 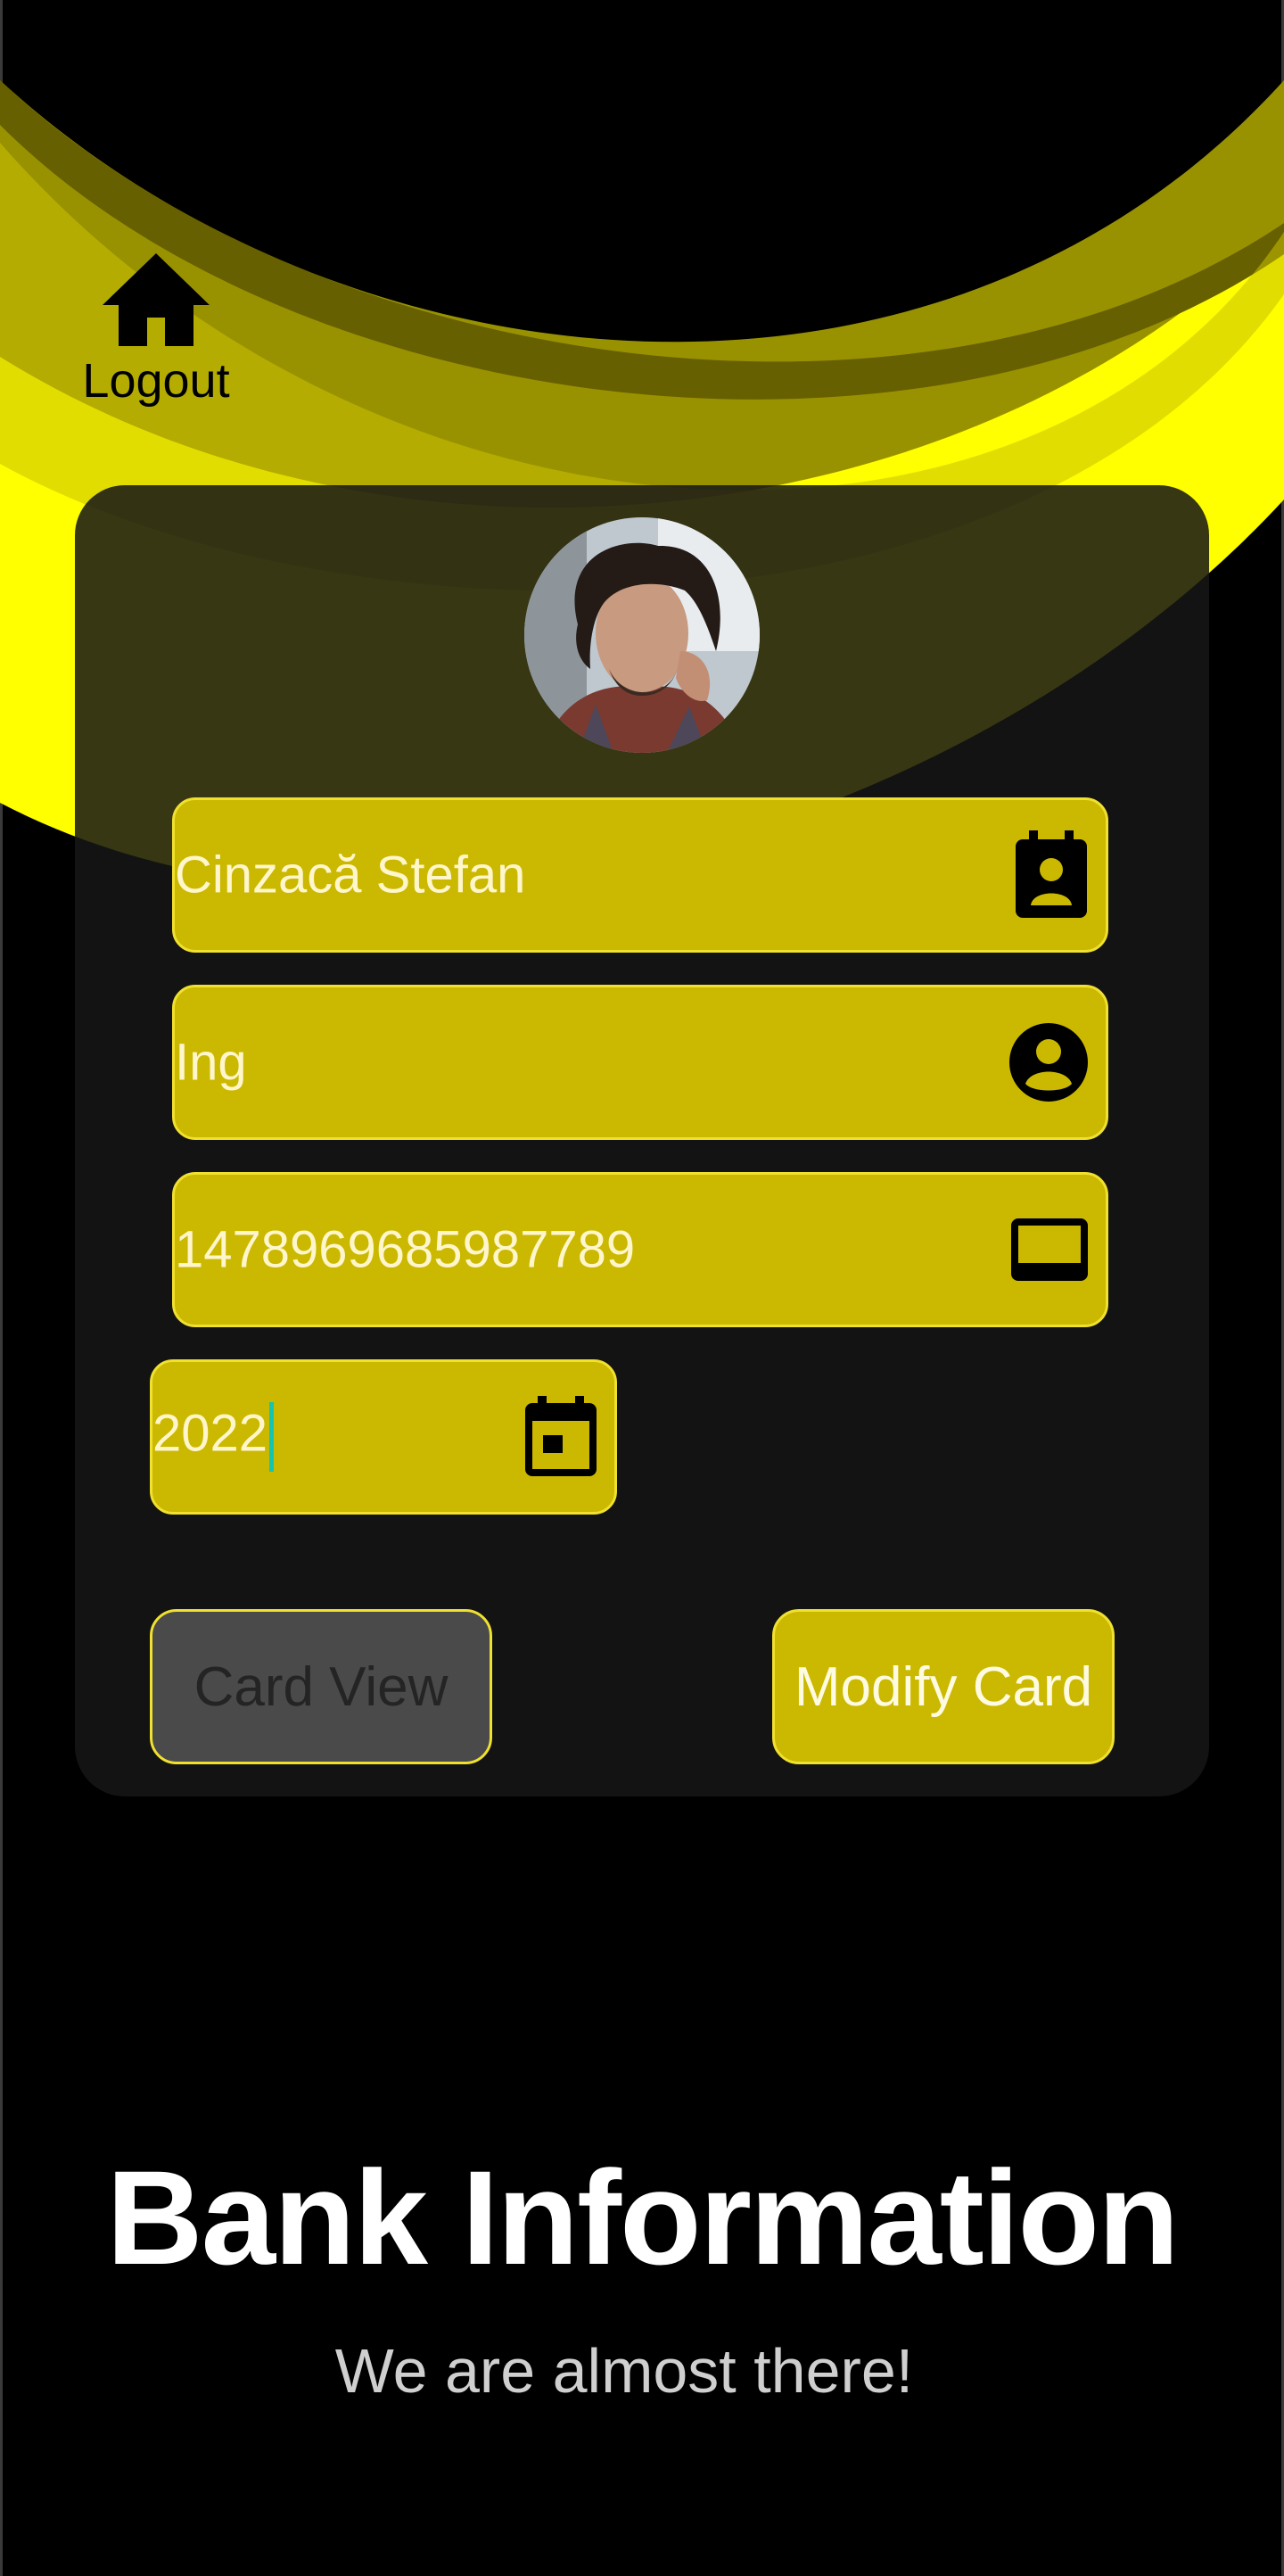 What do you see at coordinates (561, 1436) in the screenshot?
I see `calendar-icon` at bounding box center [561, 1436].